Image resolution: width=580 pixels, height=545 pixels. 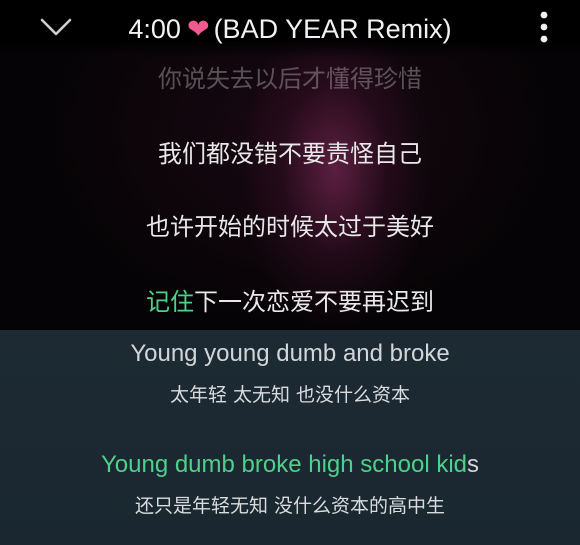 I want to click on lyric-played-part: 记住, so click(x=170, y=302).